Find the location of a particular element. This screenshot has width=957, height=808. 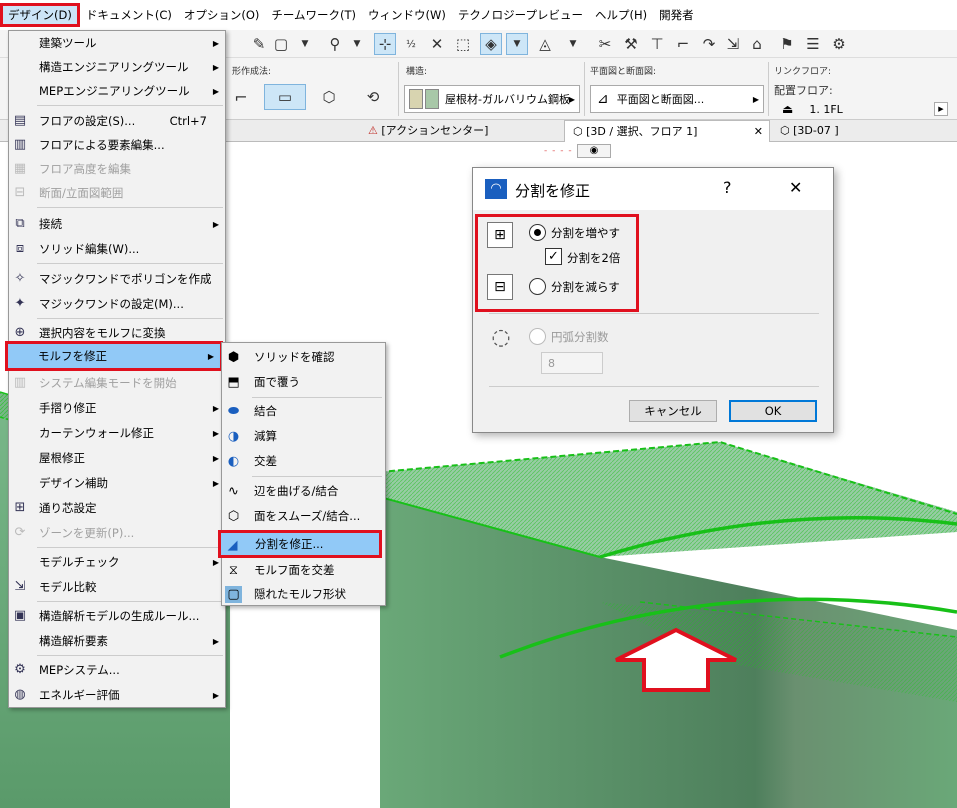

submenu-item-subtract: ◑ 減算 is located at coordinates (303, 436).